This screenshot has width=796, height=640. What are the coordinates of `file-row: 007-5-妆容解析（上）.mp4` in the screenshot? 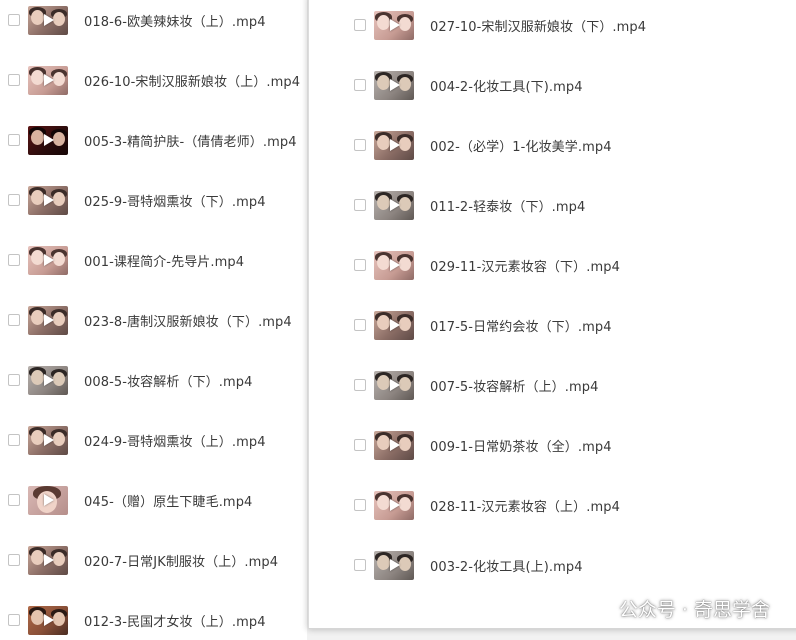 It's located at (552, 385).